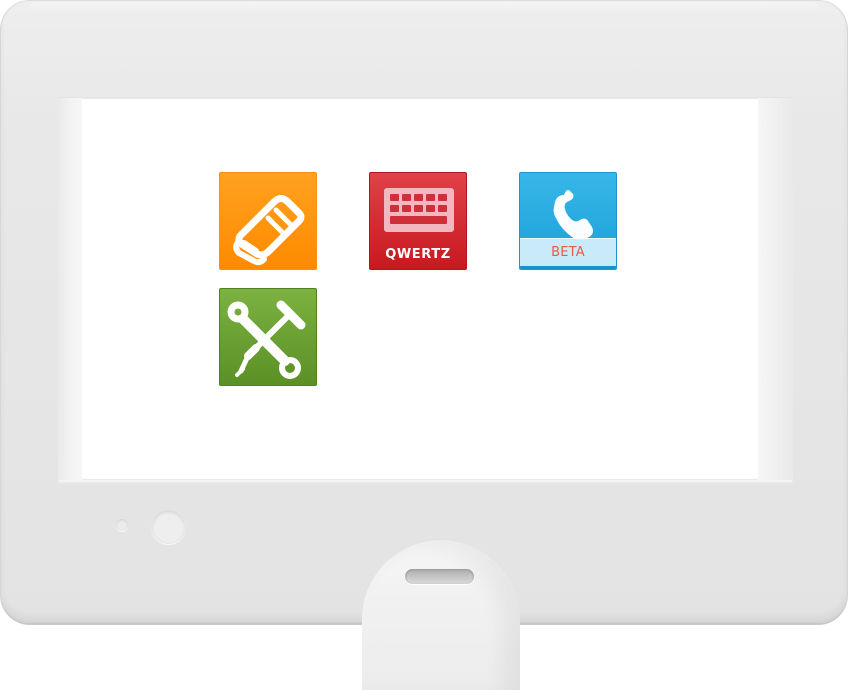 This screenshot has height=690, width=850. What do you see at coordinates (168, 526) in the screenshot?
I see `camera-icon` at bounding box center [168, 526].